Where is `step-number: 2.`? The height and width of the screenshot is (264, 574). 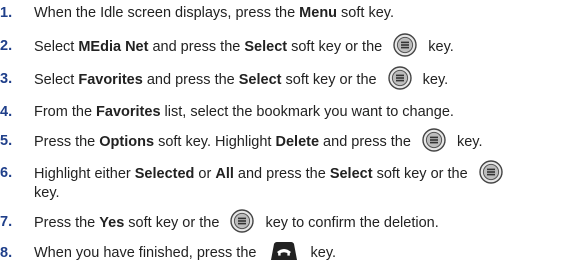 step-number: 2. is located at coordinates (6, 46).